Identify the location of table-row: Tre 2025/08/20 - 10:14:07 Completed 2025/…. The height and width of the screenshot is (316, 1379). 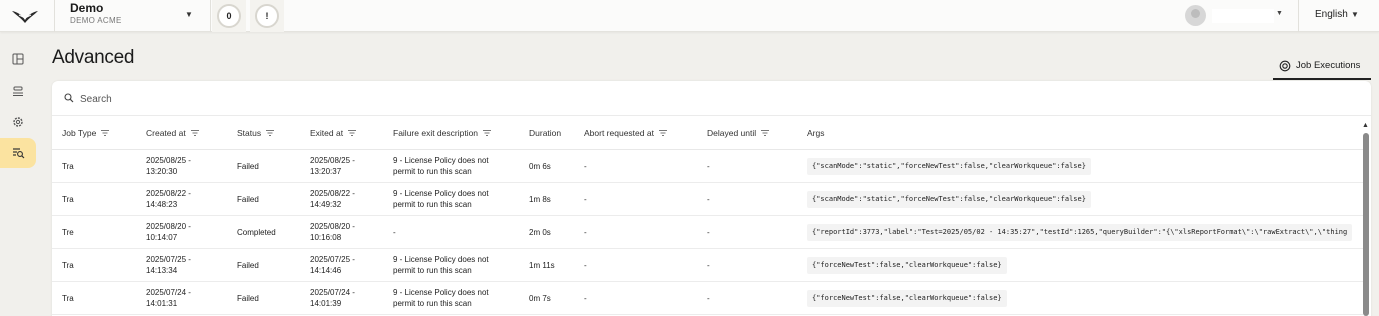
(707, 232).